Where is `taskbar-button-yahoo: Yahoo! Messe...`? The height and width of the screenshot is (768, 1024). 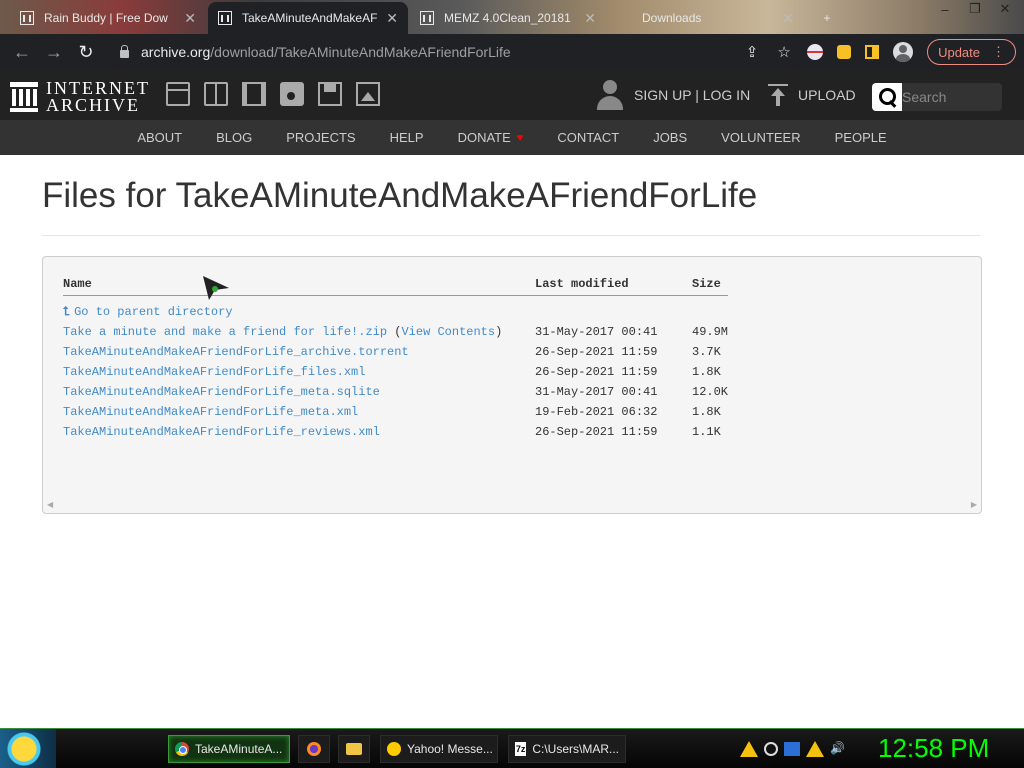
taskbar-button-yahoo: Yahoo! Messe... is located at coordinates (439, 749).